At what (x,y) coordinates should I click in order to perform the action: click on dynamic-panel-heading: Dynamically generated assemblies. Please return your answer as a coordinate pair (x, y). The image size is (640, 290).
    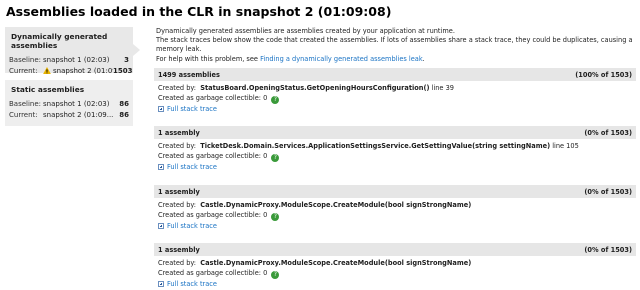
    Looking at the image, I should click on (59, 41).